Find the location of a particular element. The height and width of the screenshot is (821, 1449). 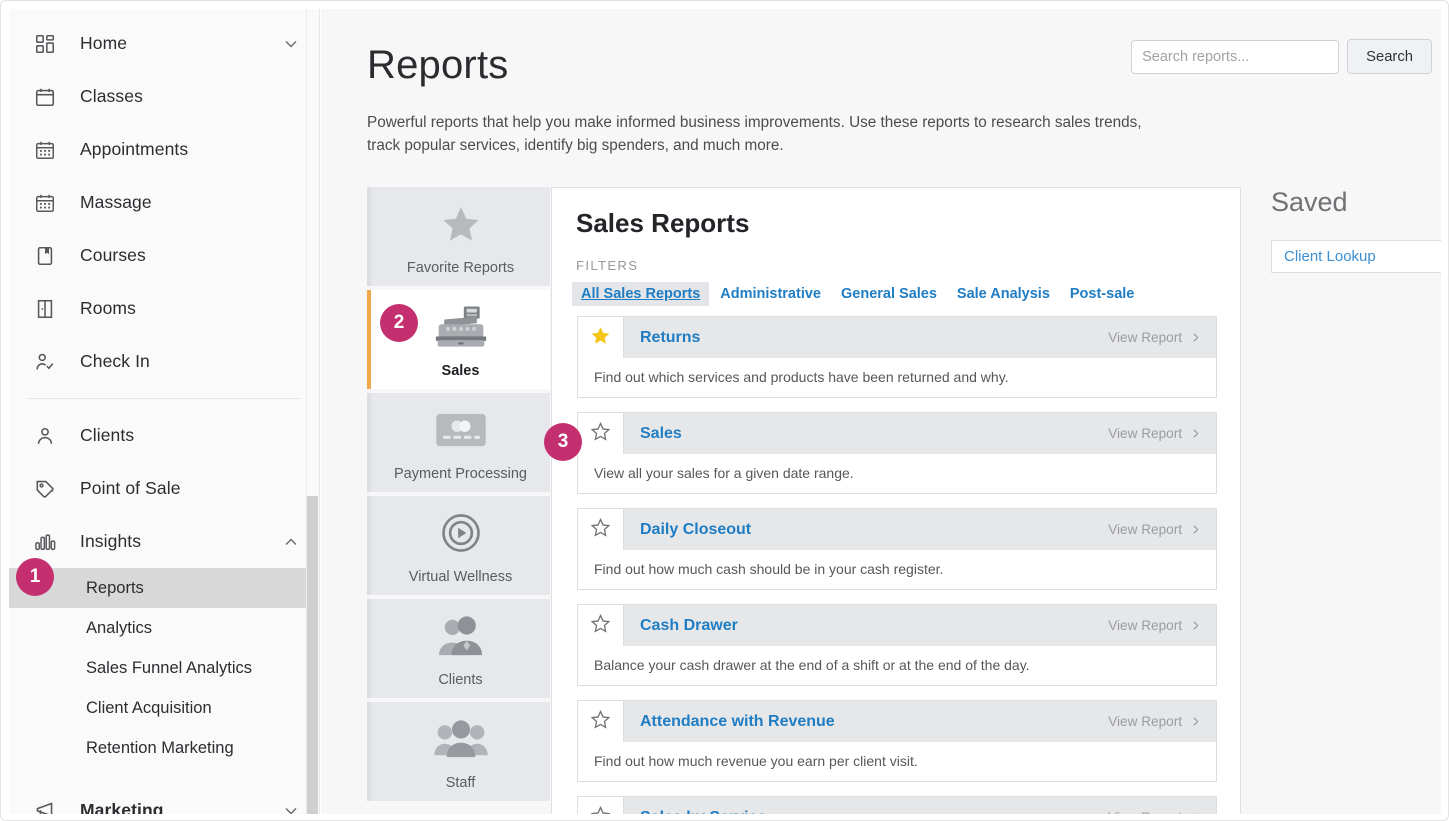

report-card-header: Sales View Report is located at coordinates (897, 433).